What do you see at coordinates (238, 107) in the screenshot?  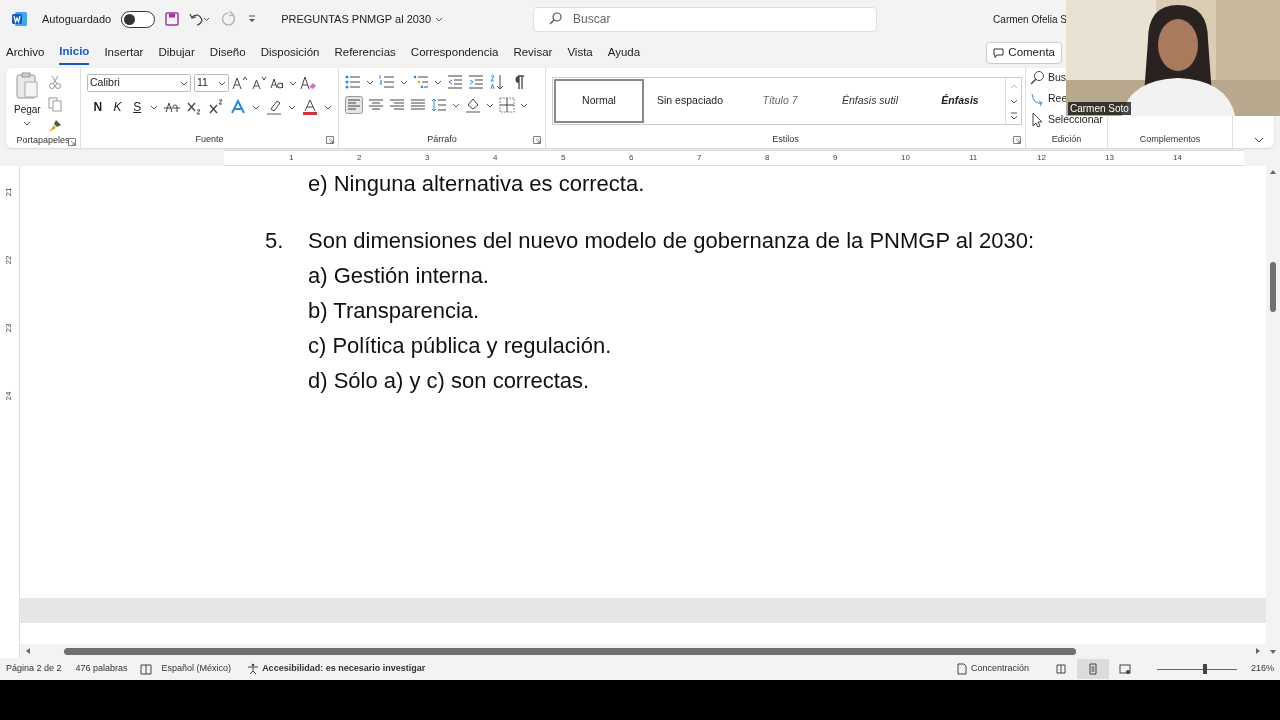 I see `text-effects-icon` at bounding box center [238, 107].